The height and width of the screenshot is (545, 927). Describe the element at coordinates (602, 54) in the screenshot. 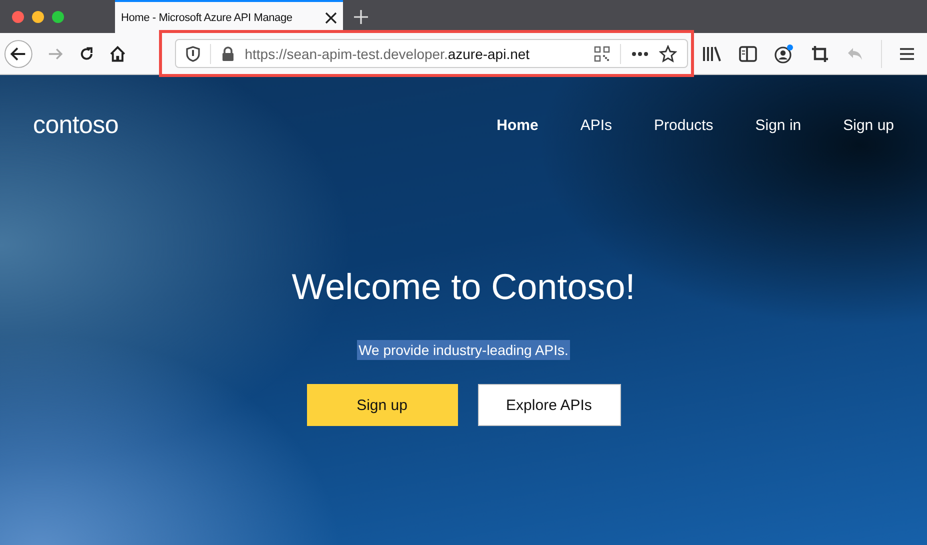

I see `qr-code-icon` at that location.